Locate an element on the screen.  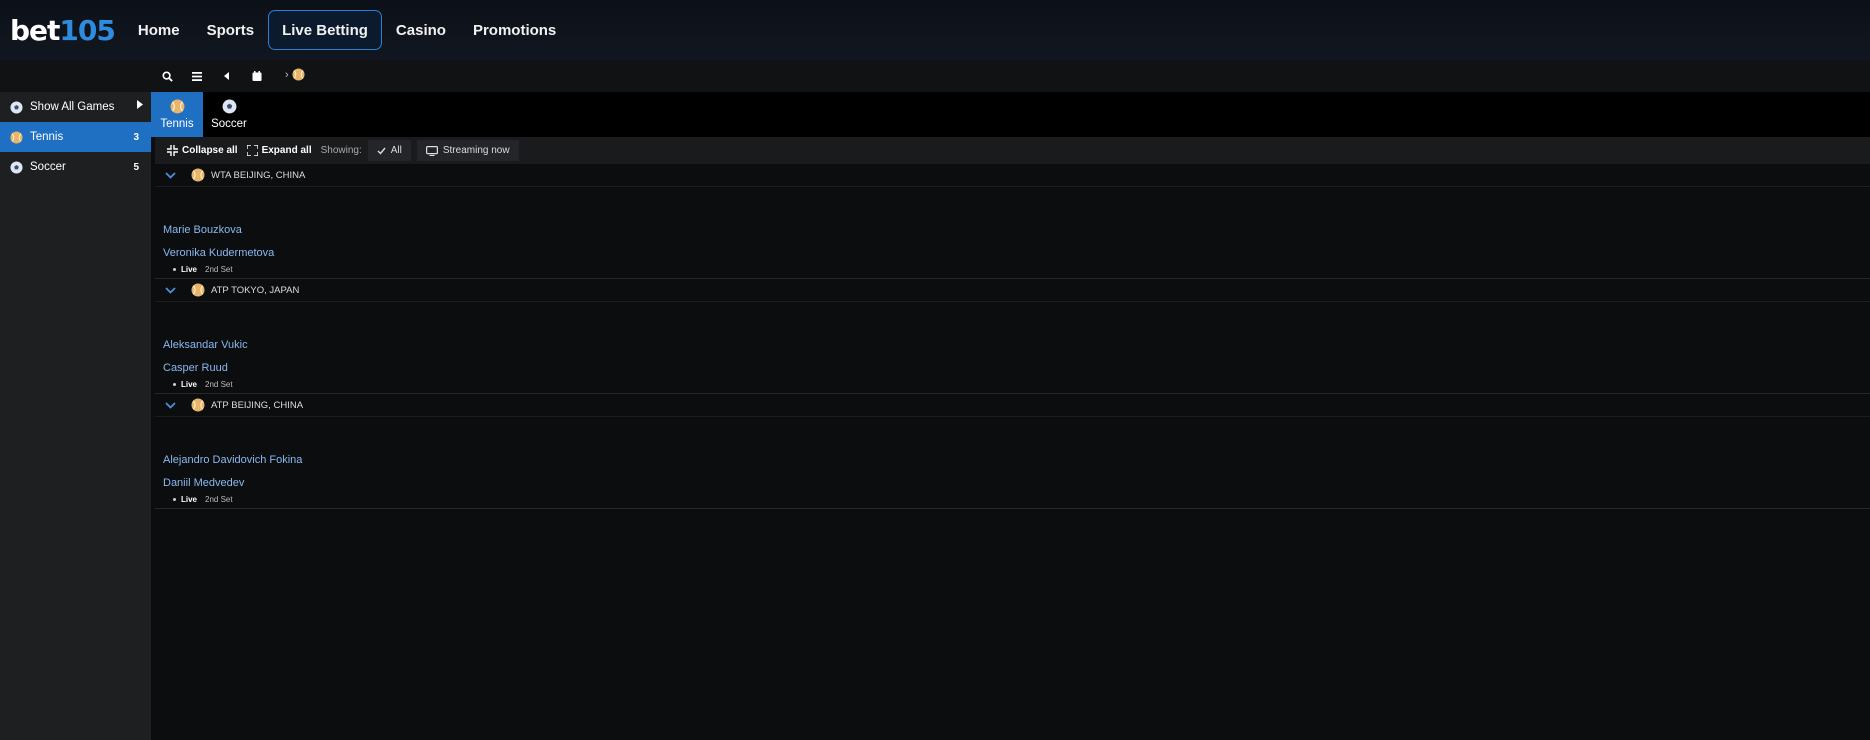
expand-all-button: Expand all is located at coordinates (279, 150).